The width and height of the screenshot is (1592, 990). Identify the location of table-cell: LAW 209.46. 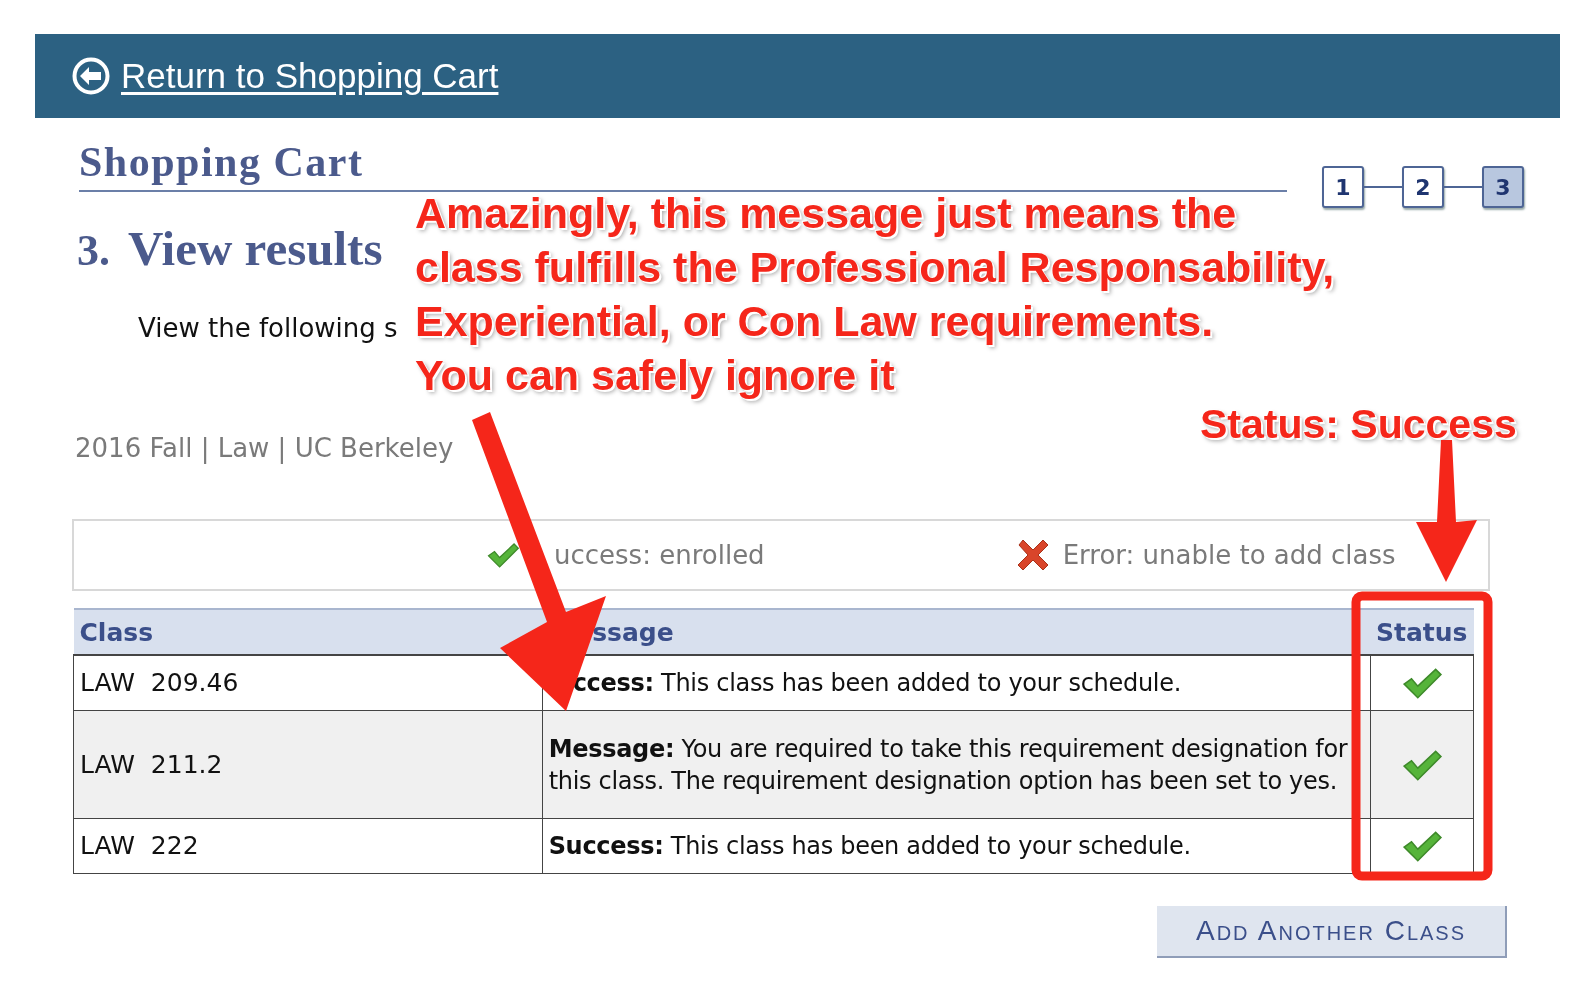
(308, 683).